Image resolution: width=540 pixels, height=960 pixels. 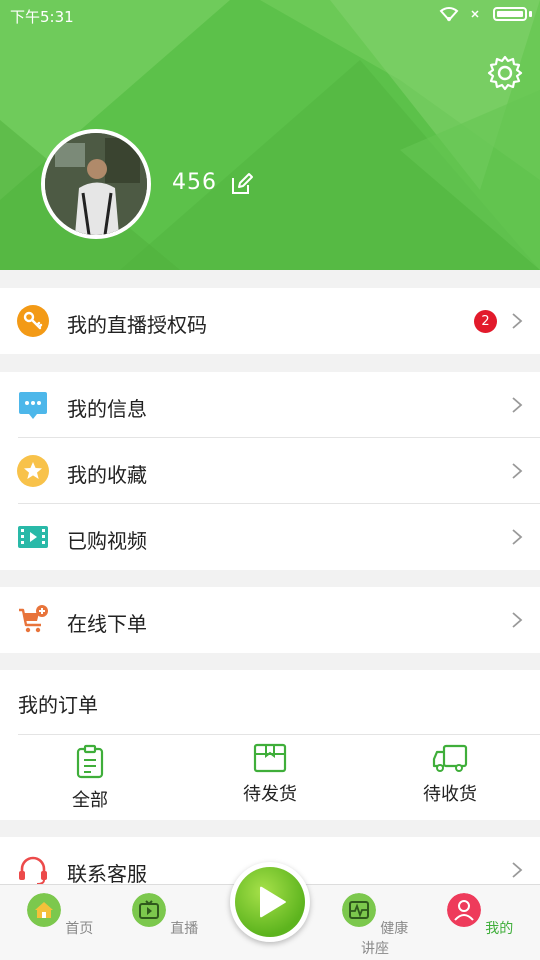 What do you see at coordinates (33, 471) in the screenshot?
I see `star-icon` at bounding box center [33, 471].